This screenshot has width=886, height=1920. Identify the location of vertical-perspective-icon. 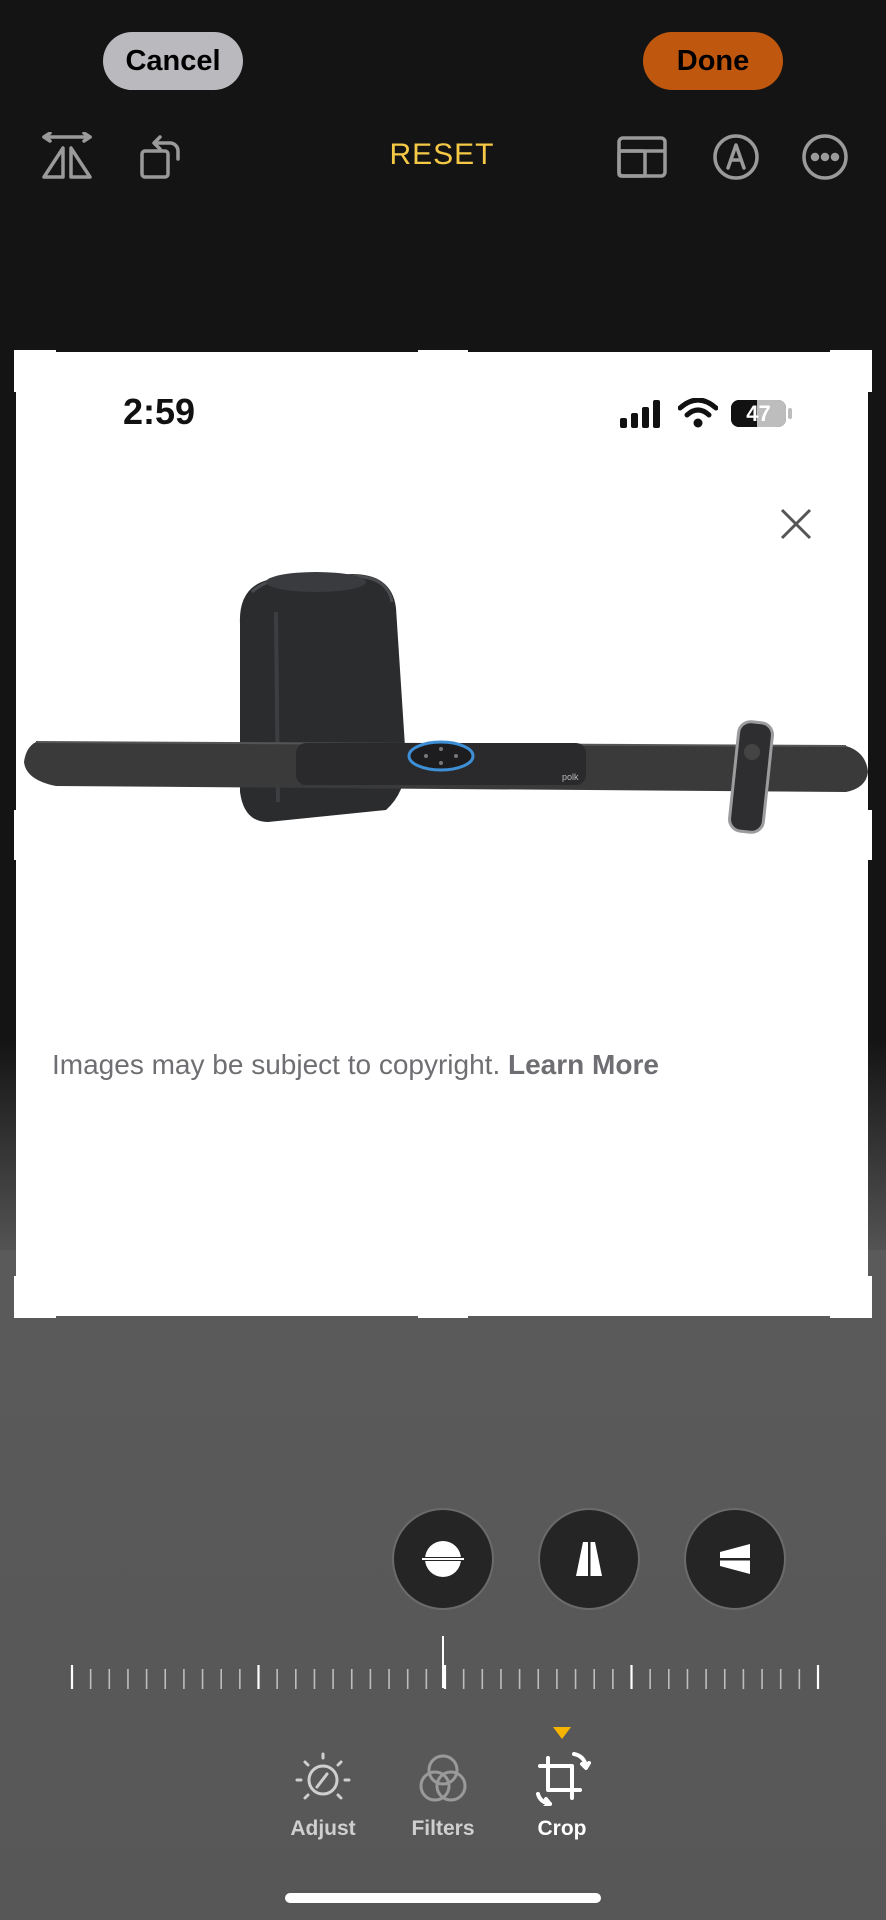
(589, 1559).